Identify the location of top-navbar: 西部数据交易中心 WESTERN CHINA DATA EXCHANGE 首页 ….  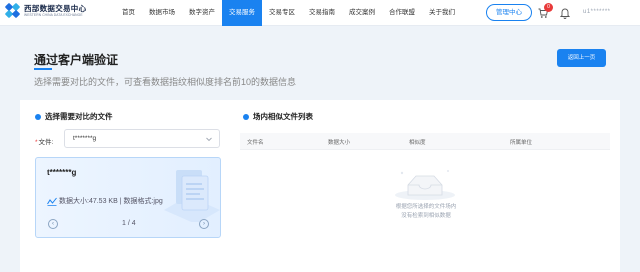
(320, 13).